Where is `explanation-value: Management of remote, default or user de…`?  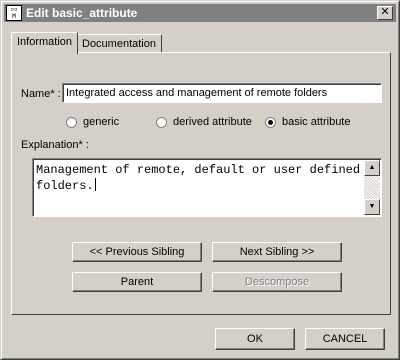 explanation-value: Management of remote, default or user de… is located at coordinates (198, 178).